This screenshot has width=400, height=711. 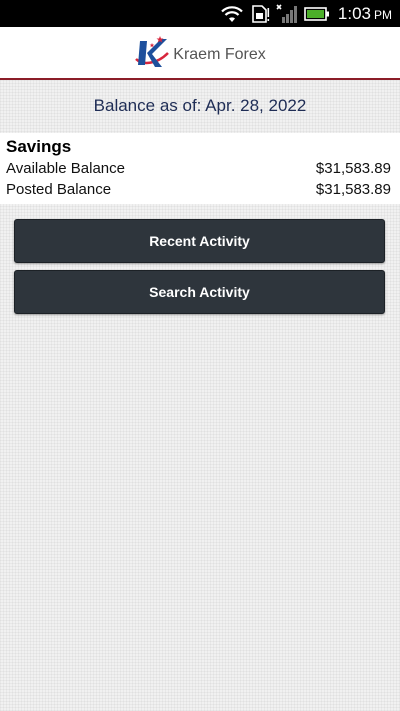 What do you see at coordinates (353, 168) in the screenshot?
I see `available-balance-value: $31,583.89` at bounding box center [353, 168].